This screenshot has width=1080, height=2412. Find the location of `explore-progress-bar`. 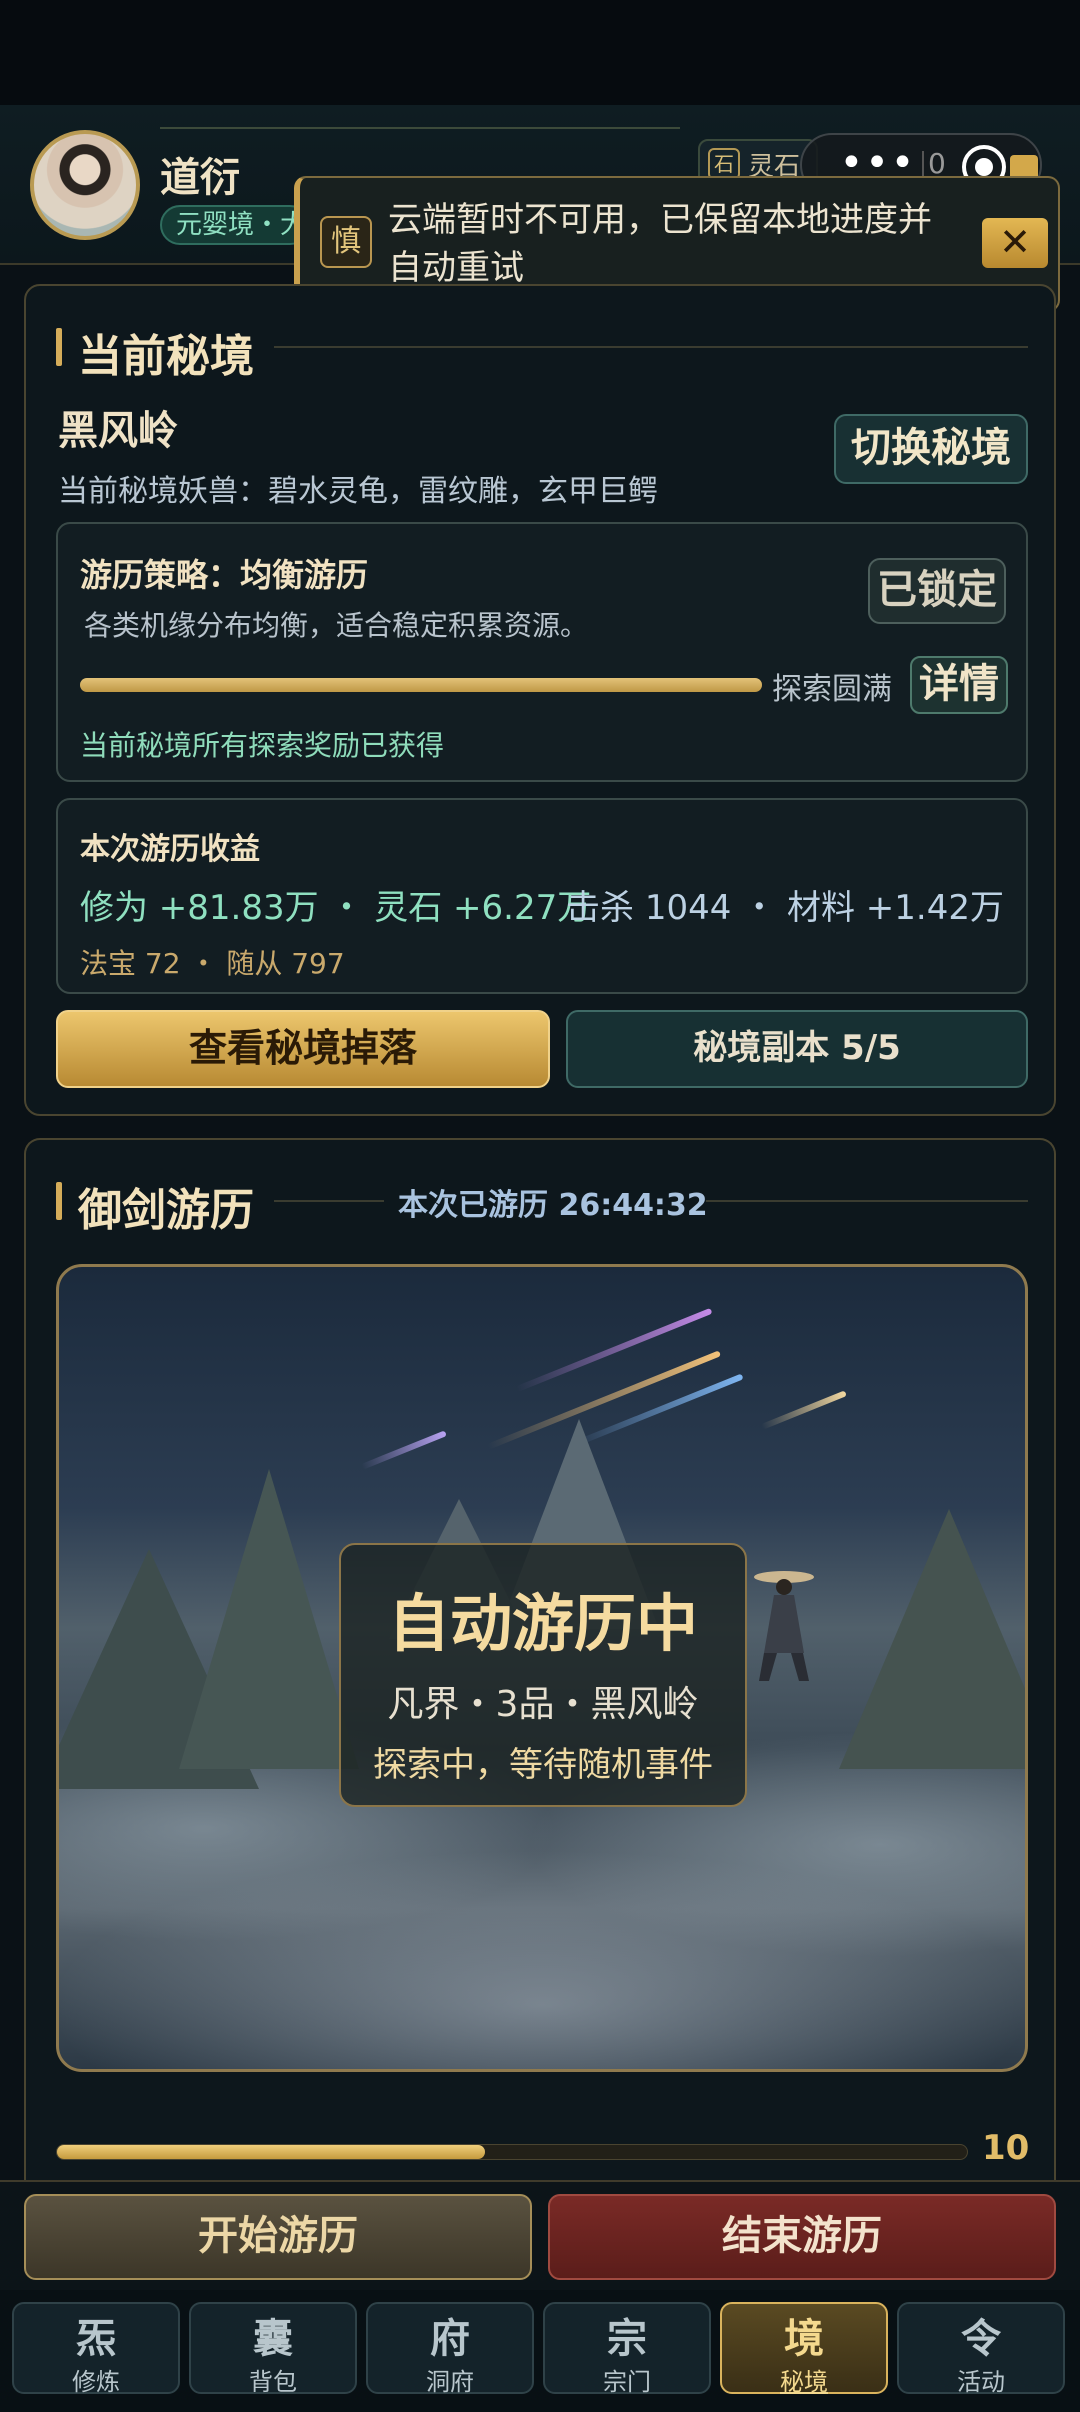

explore-progress-bar is located at coordinates (421, 685).